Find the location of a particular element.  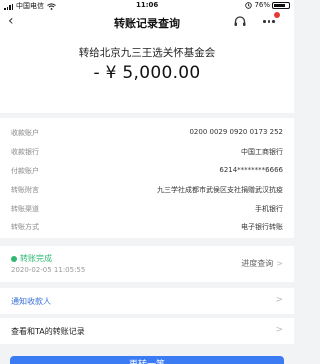

detail-label: 收款账户 is located at coordinates (25, 133).